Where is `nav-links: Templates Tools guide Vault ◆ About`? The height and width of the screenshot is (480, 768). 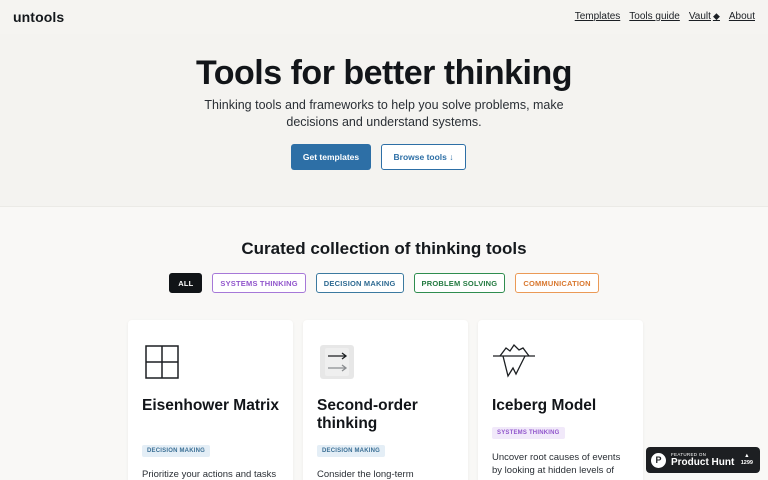
nav-links: Templates Tools guide Vault ◆ About is located at coordinates (665, 16).